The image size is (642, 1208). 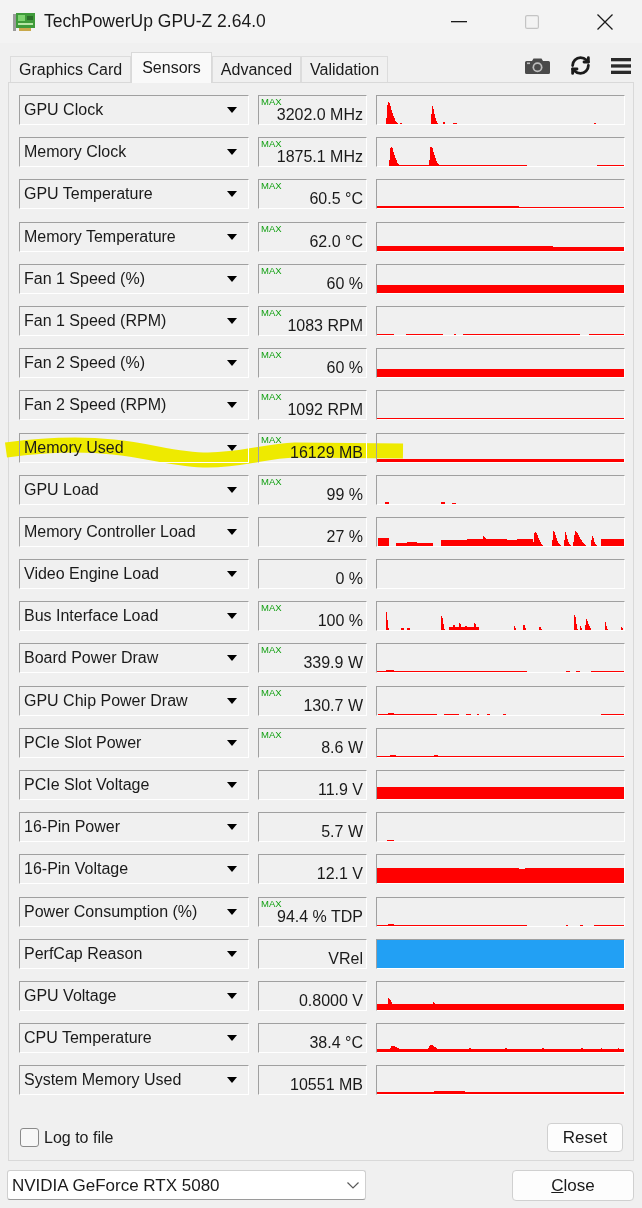 What do you see at coordinates (134, 110) in the screenshot?
I see `sensor-dropdown: GPU Clock` at bounding box center [134, 110].